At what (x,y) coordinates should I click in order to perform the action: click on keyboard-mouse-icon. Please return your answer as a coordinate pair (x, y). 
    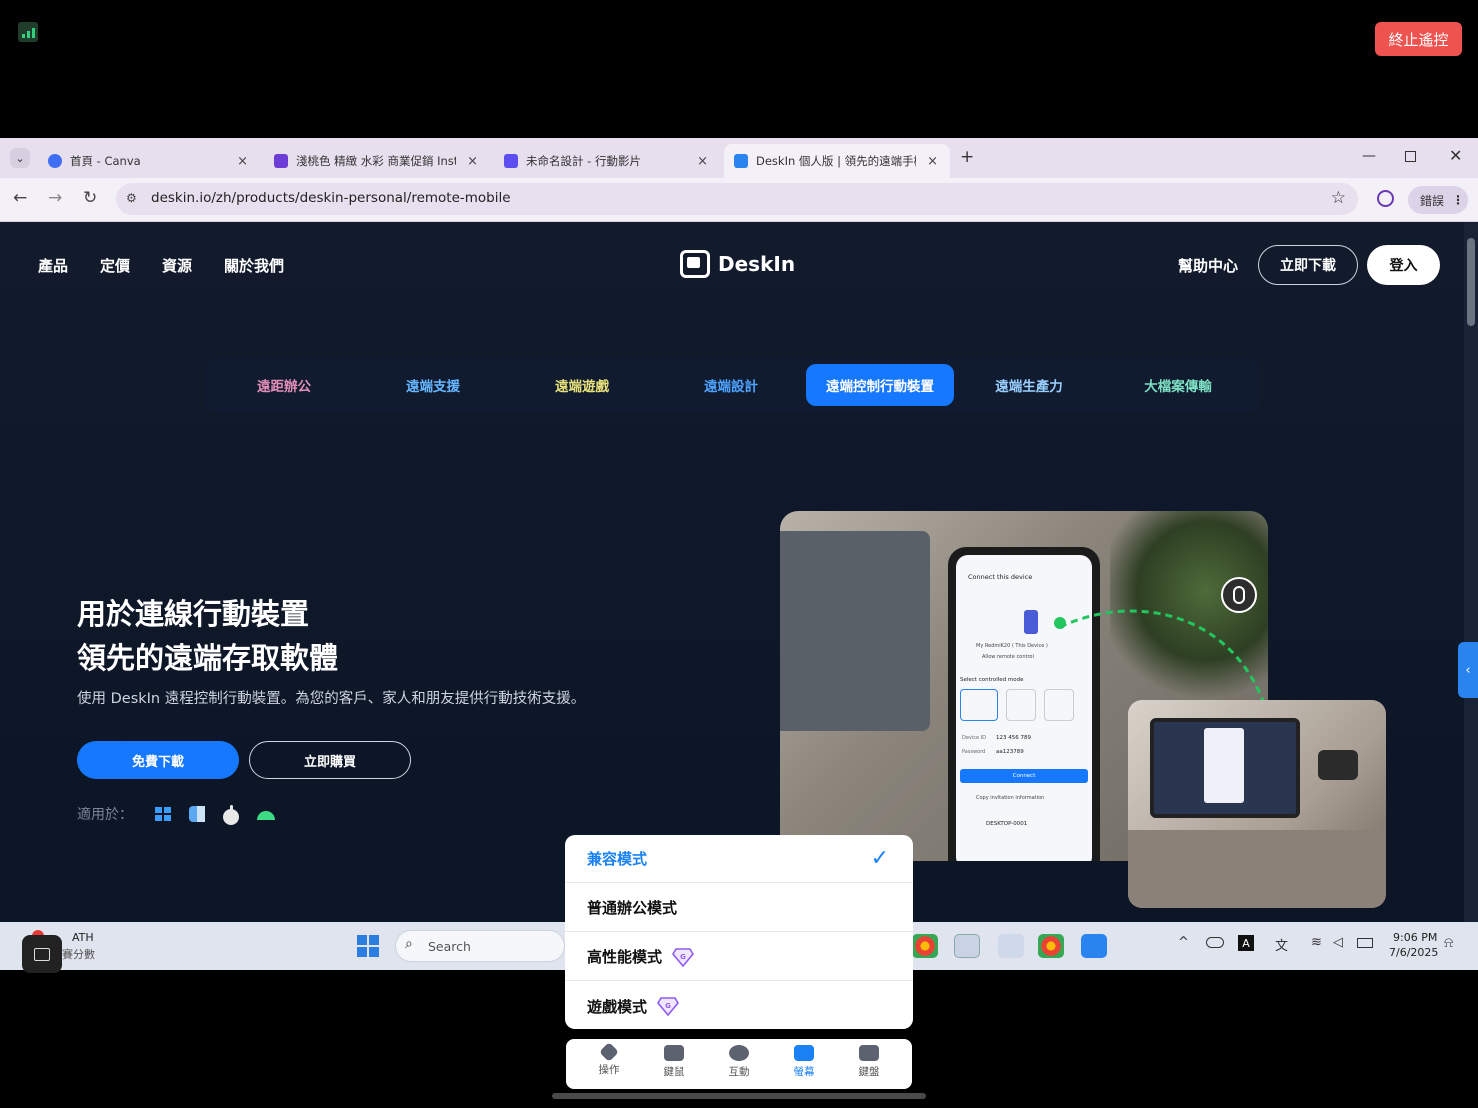
    Looking at the image, I should click on (674, 1053).